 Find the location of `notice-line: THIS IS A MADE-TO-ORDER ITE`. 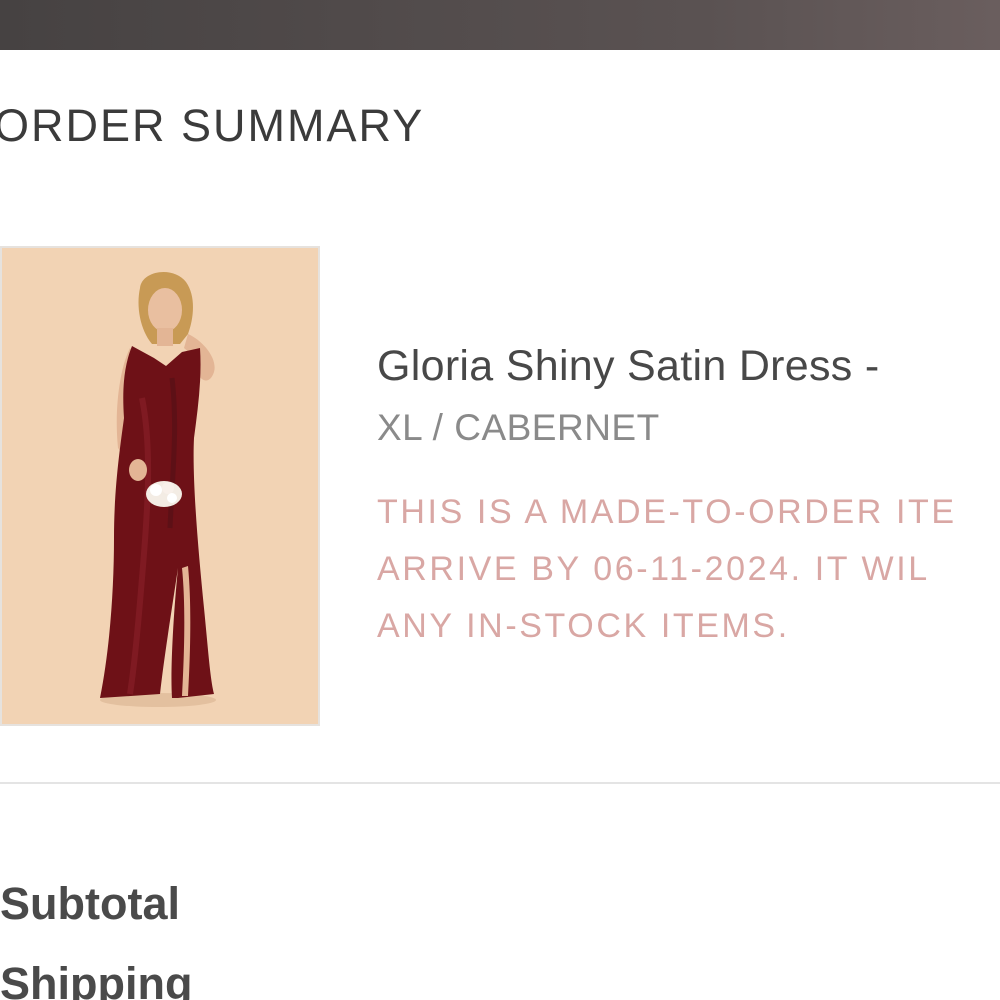

notice-line: THIS IS A MADE-TO-ORDER ITE is located at coordinates (667, 512).